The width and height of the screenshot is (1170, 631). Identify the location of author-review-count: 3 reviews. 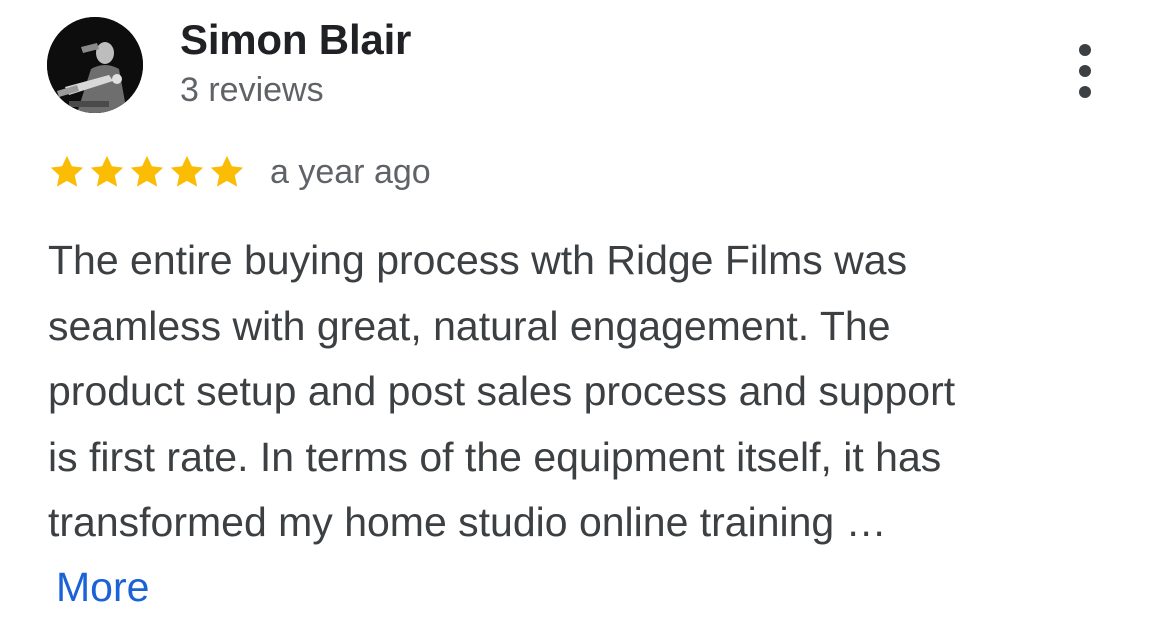
(252, 90).